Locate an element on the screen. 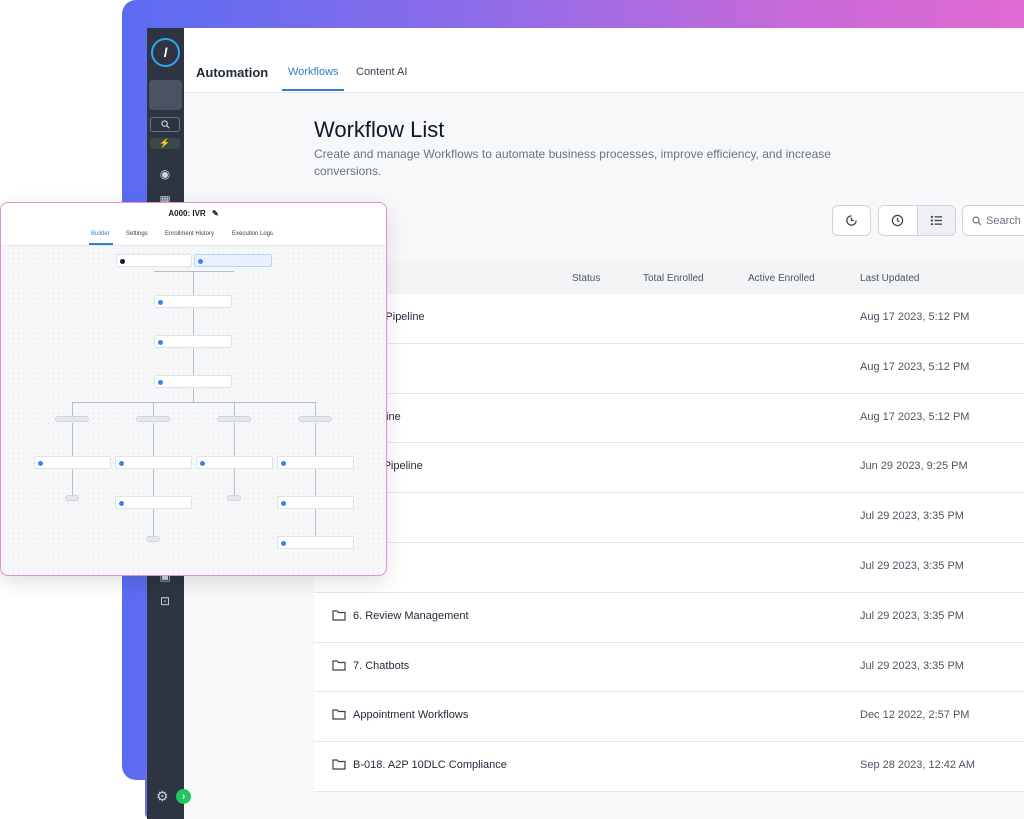 The height and width of the screenshot is (819, 1024). builder-title: A000: IVR ✎ is located at coordinates (193, 213).